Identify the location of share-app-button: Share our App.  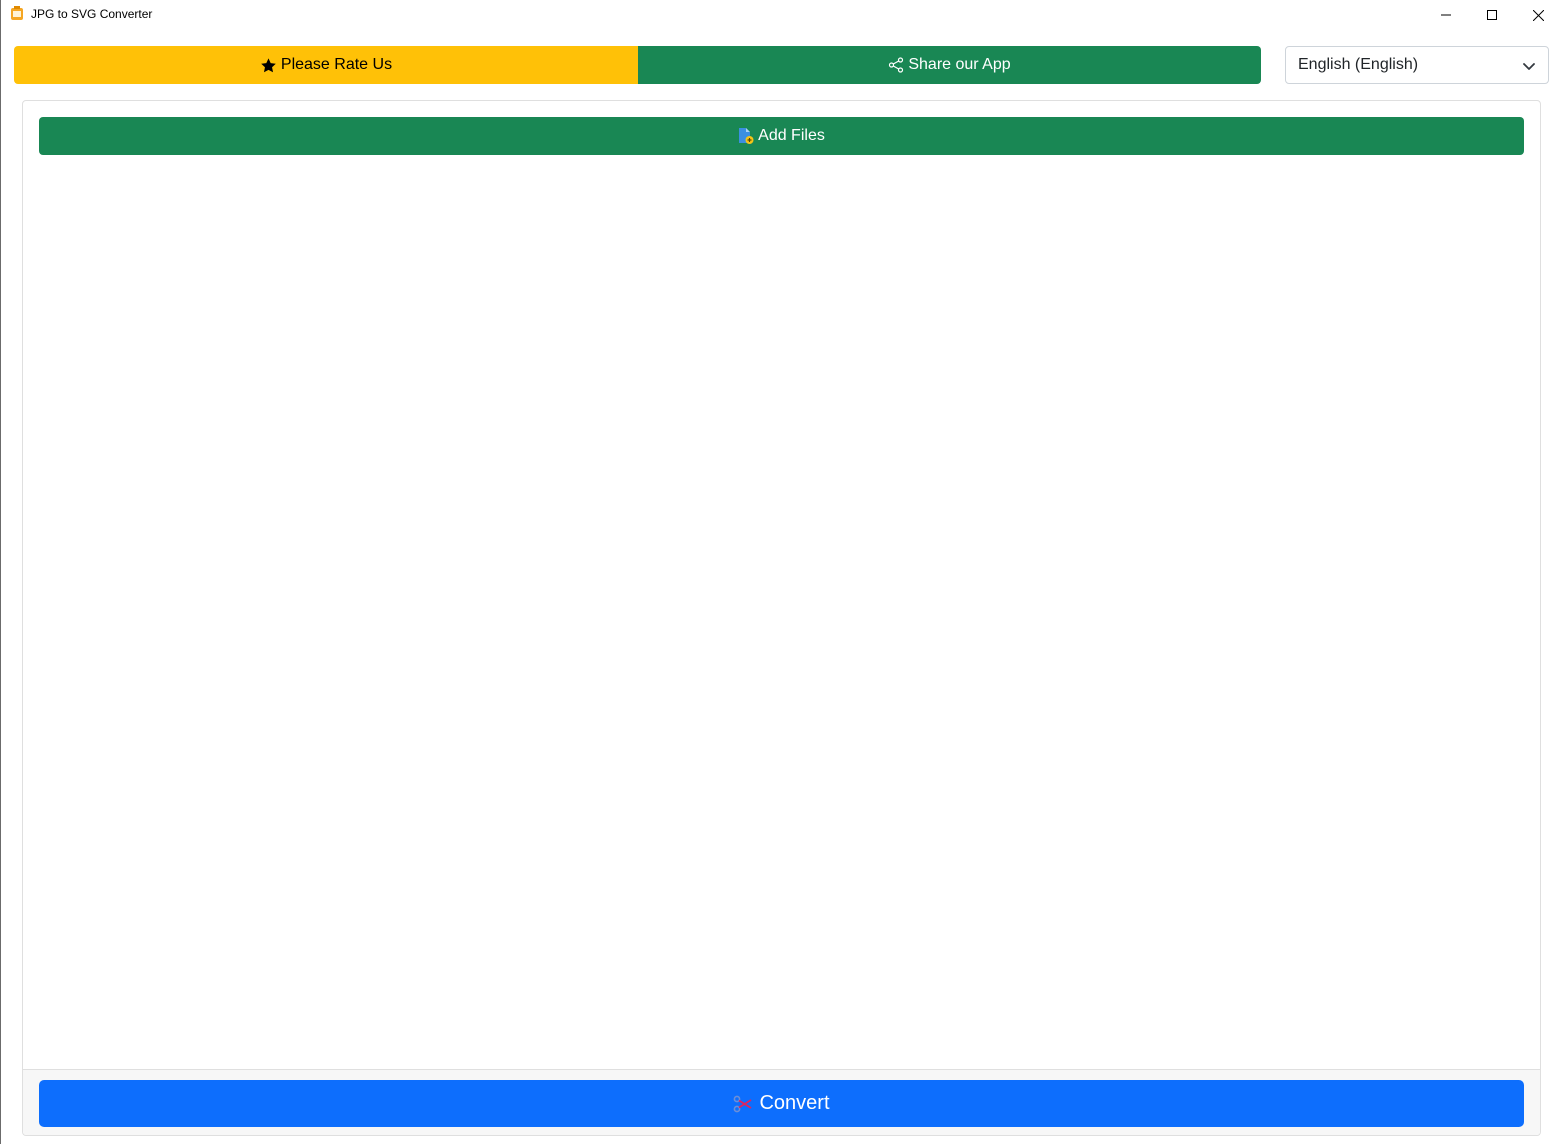
(949, 65).